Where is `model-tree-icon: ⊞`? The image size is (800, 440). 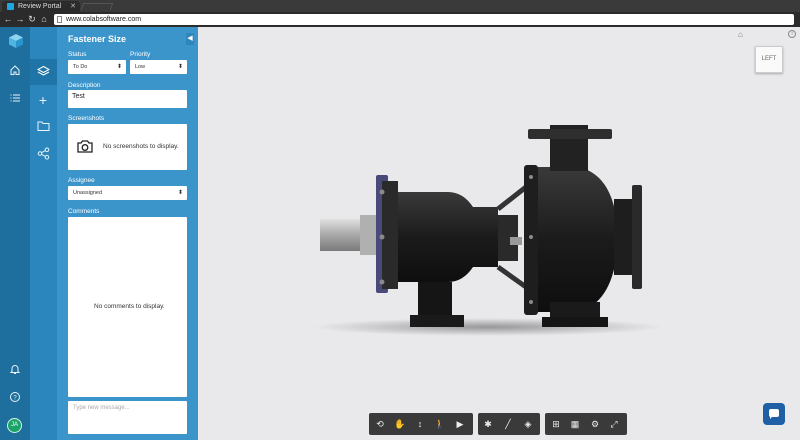 model-tree-icon: ⊞ is located at coordinates (556, 424).